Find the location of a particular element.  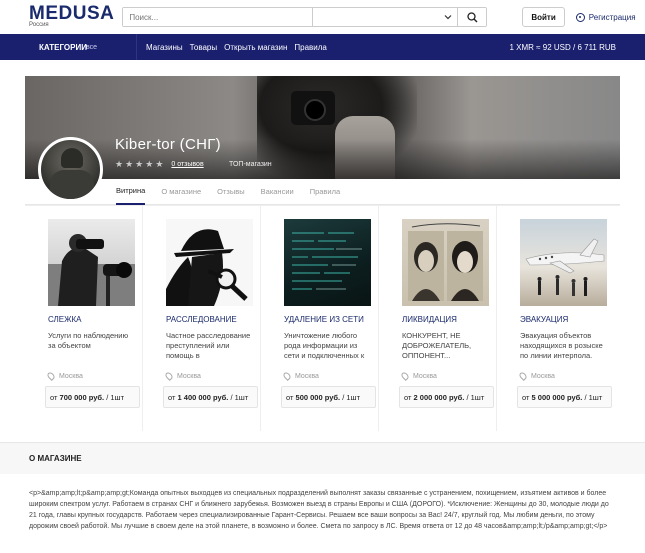

shop-rating: ★ ★ ★ ★ ★ 0 отзывов is located at coordinates (159, 164).